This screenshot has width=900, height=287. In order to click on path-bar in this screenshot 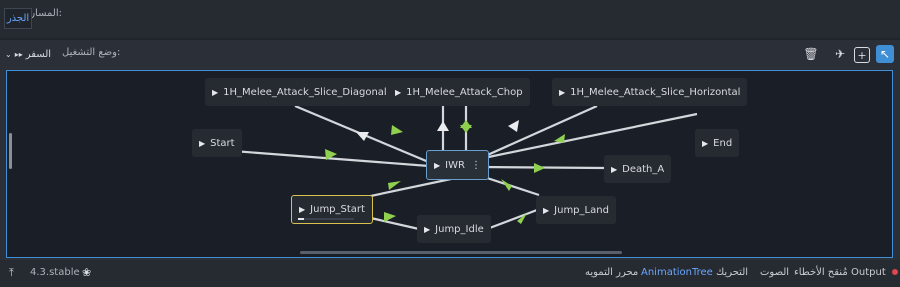, I will do `click(450, 19)`.